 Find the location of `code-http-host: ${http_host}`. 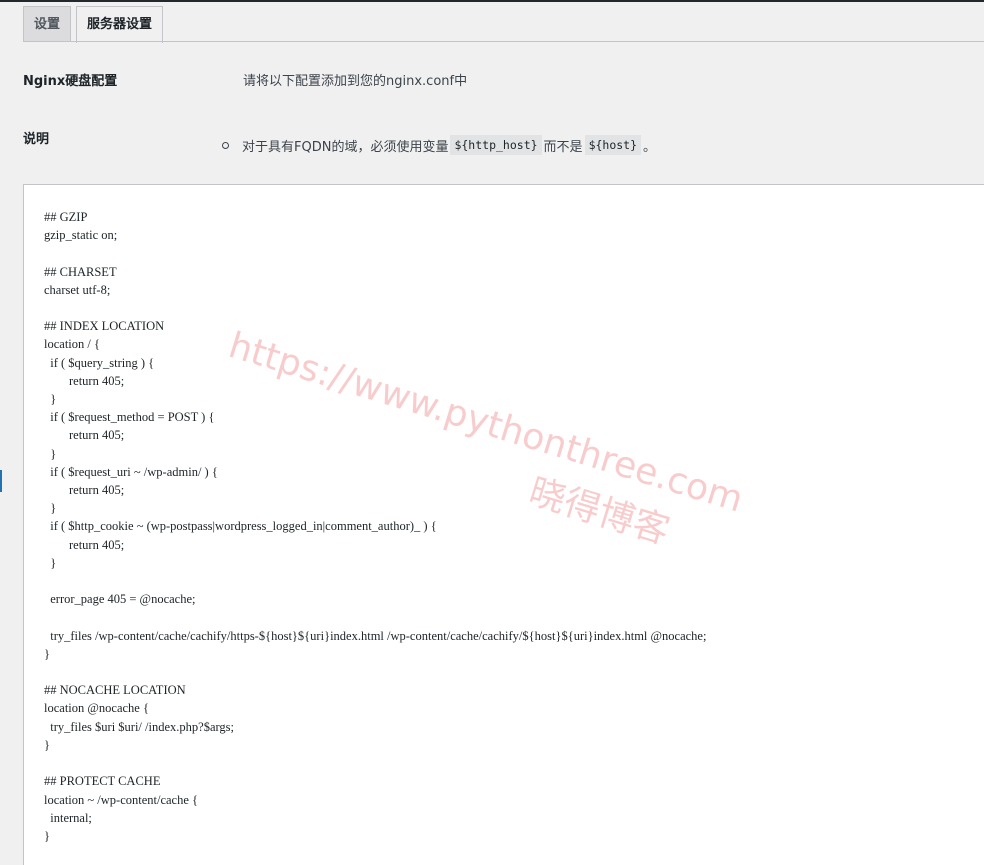

code-http-host: ${http_host} is located at coordinates (496, 145).